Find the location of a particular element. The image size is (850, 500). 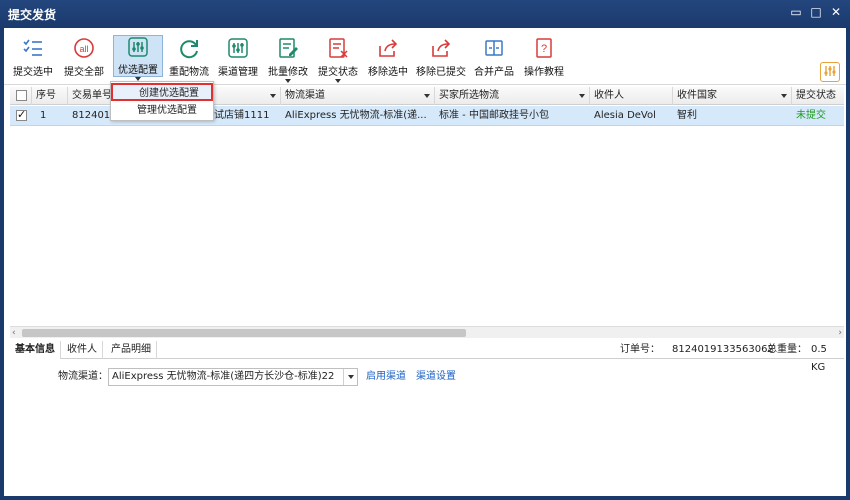

tutorial-button: ? 操作教程 is located at coordinates (544, 60).